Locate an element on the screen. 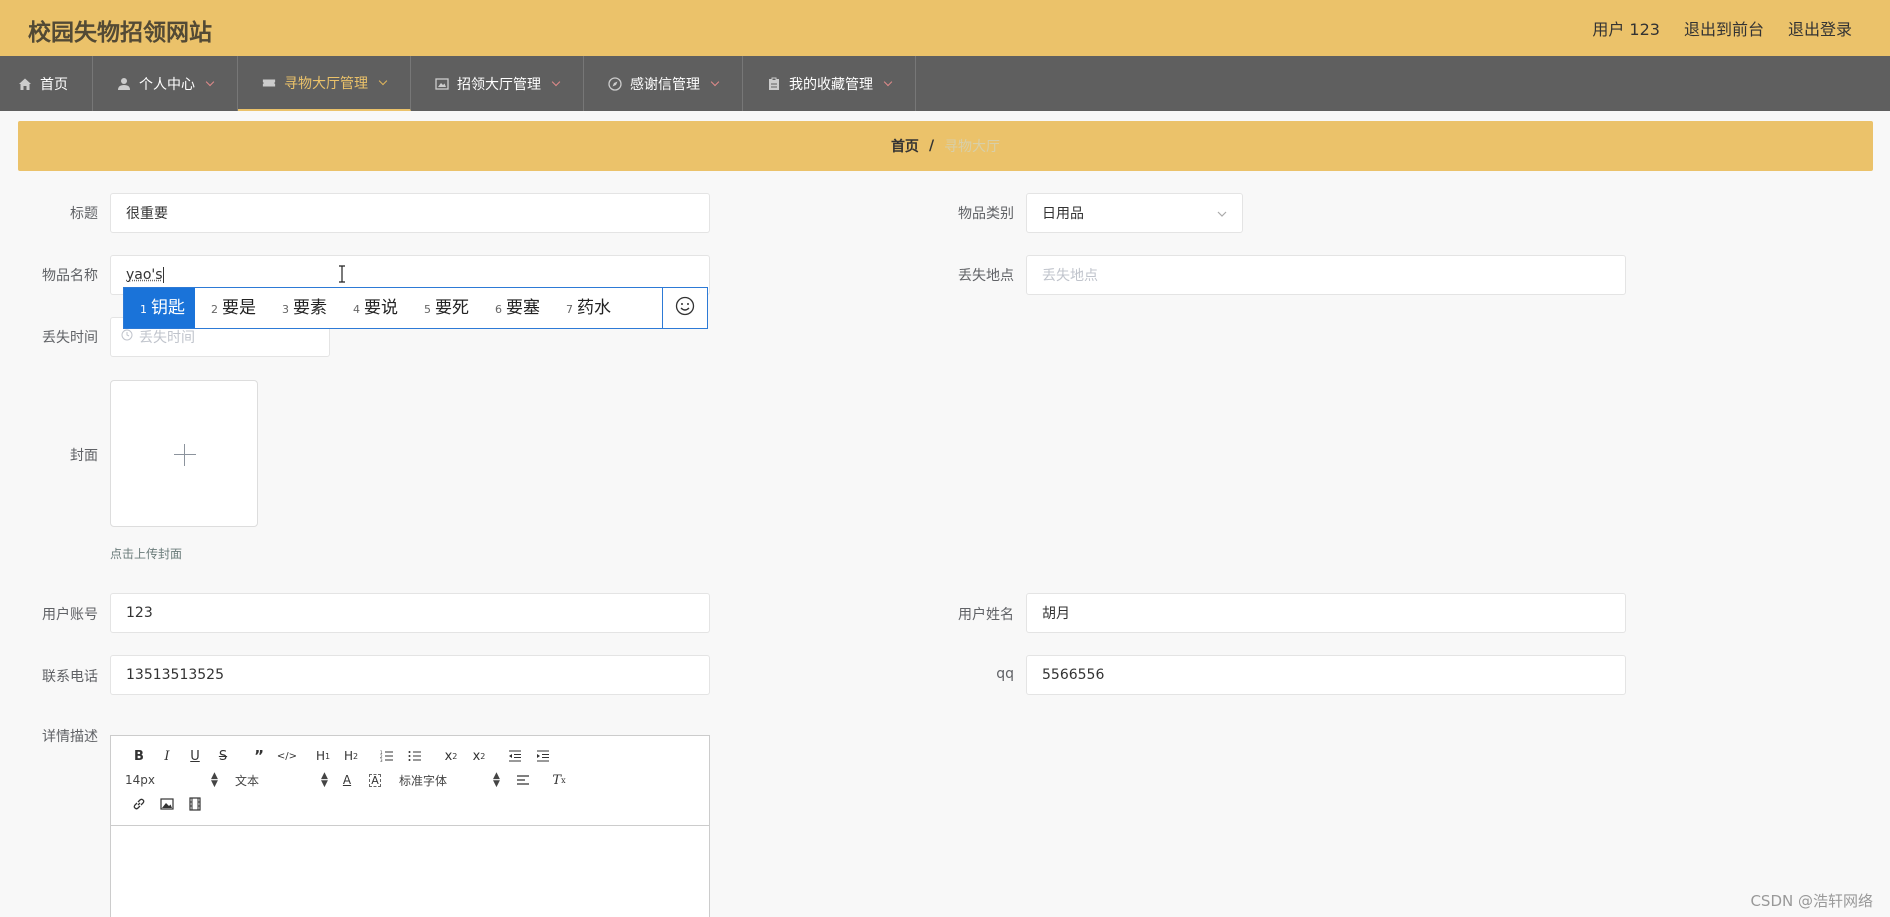 The image size is (1890, 917). phone-input: 13513513525 is located at coordinates (410, 675).